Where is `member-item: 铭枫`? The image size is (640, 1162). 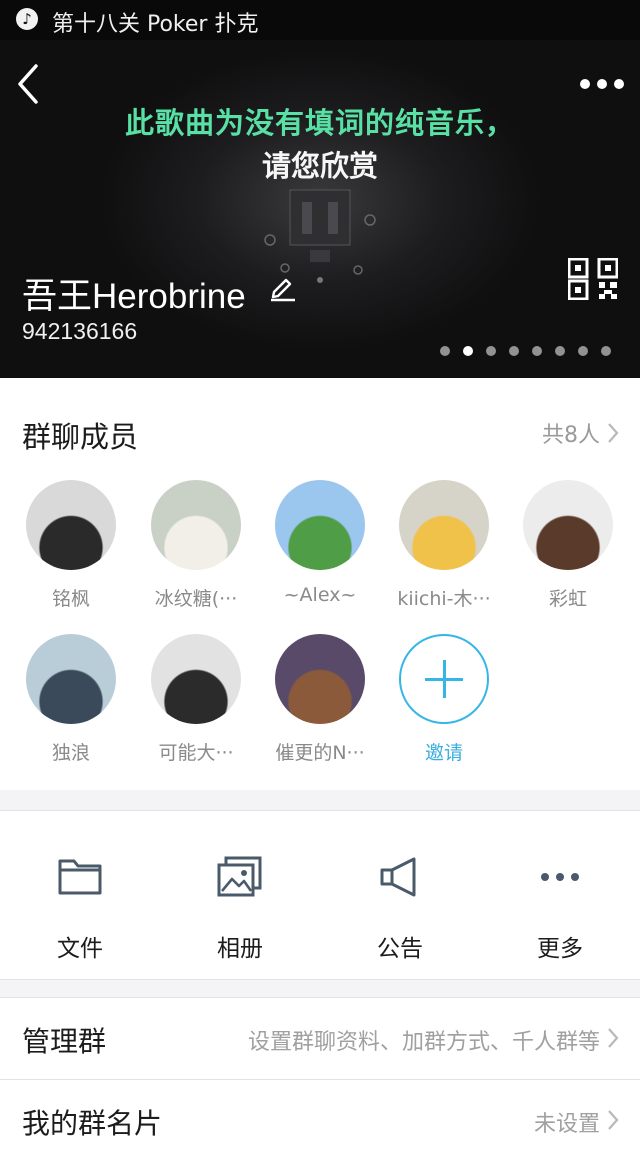
member-item: 铭枫 is located at coordinates (71, 545).